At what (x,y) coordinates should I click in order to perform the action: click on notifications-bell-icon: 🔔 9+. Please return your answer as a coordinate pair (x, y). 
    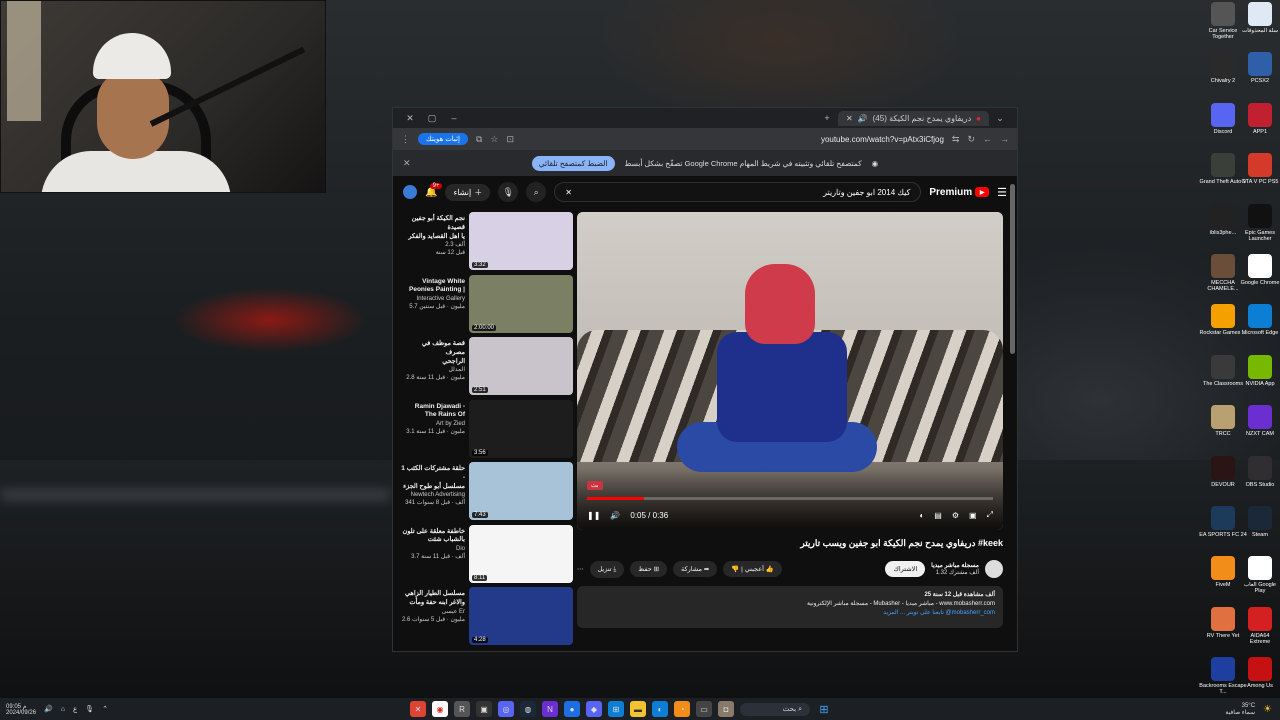
    Looking at the image, I should click on (434, 190).